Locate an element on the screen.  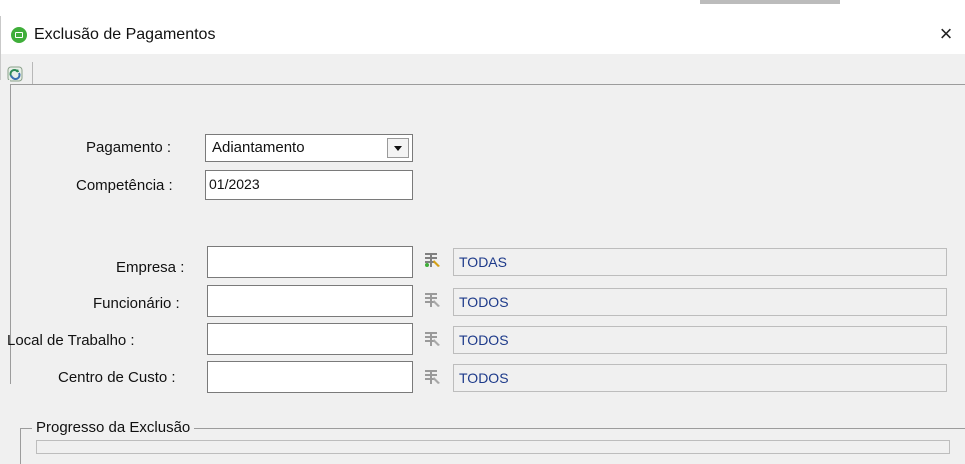
competencia-label: Competência : is located at coordinates (124, 185).